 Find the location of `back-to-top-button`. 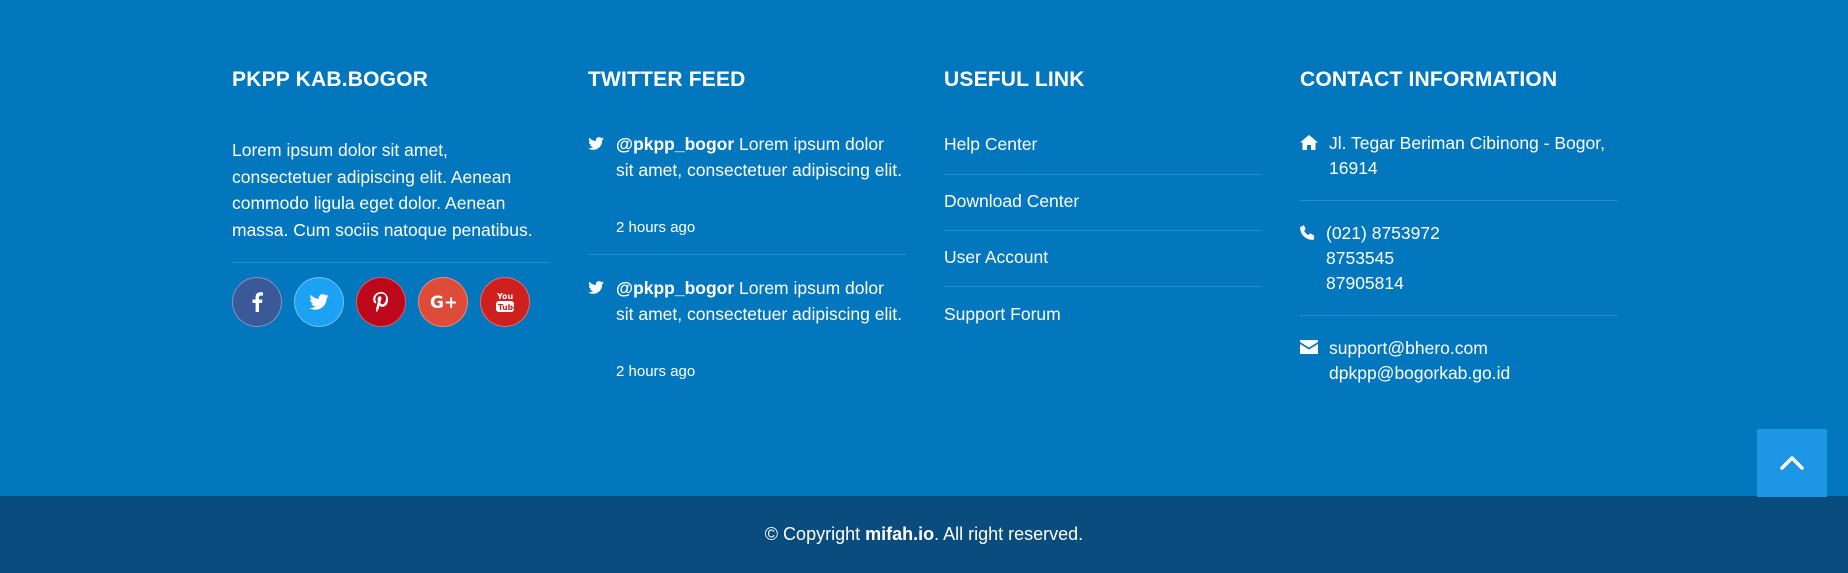

back-to-top-button is located at coordinates (1792, 463).